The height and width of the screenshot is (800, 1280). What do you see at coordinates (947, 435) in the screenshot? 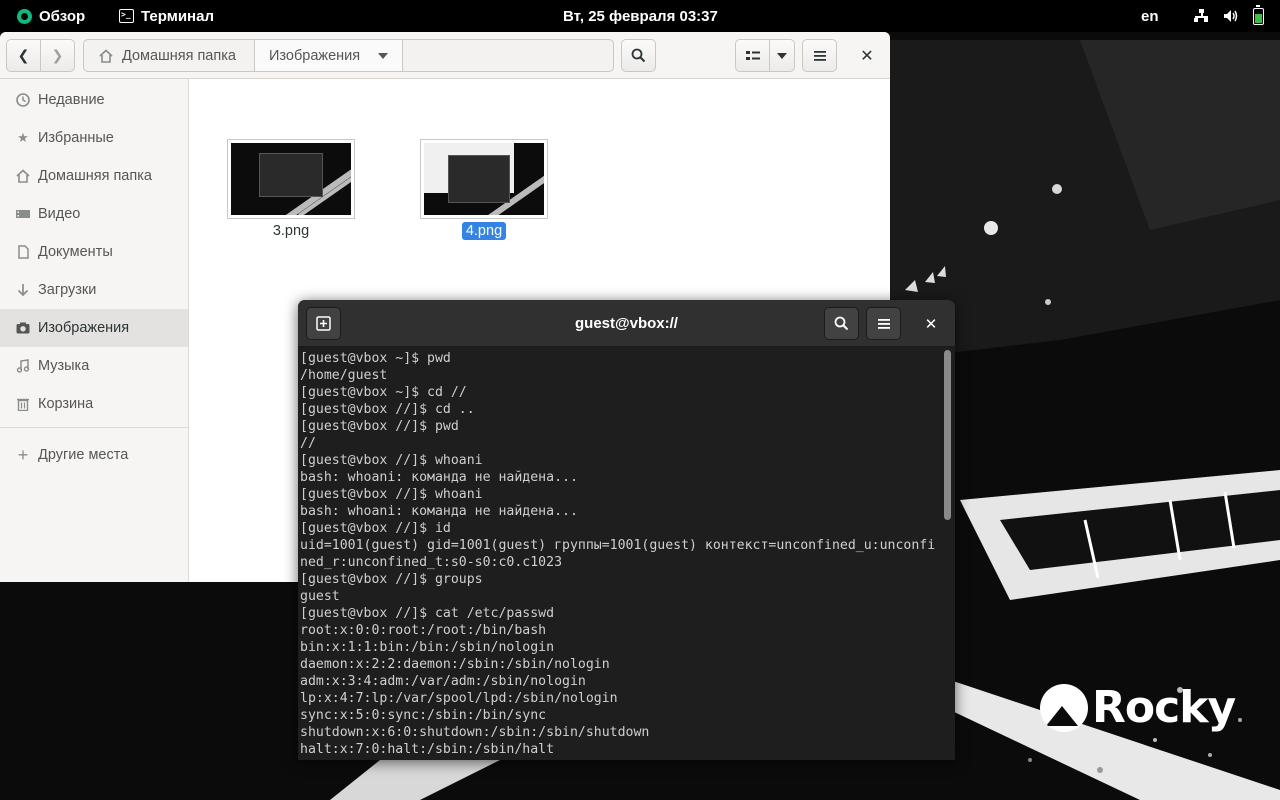
I see `terminal-scrollbar` at bounding box center [947, 435].